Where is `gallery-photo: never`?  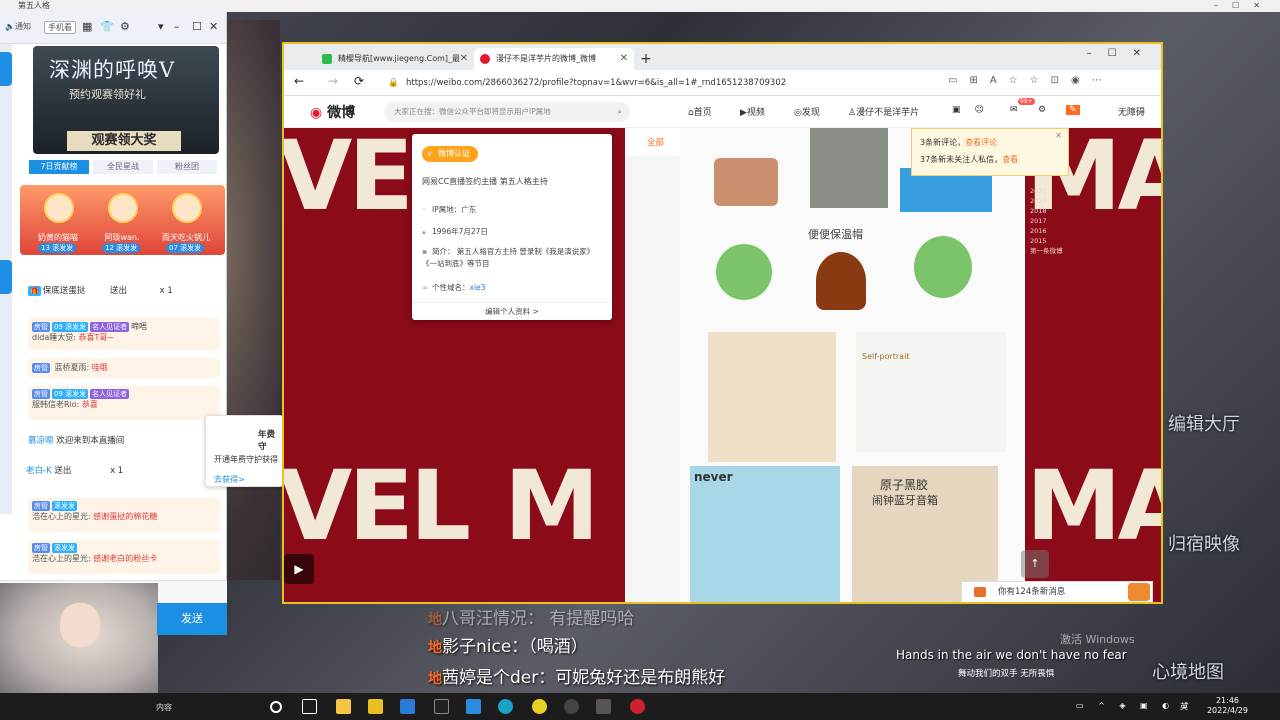
gallery-photo: never is located at coordinates (765, 534).